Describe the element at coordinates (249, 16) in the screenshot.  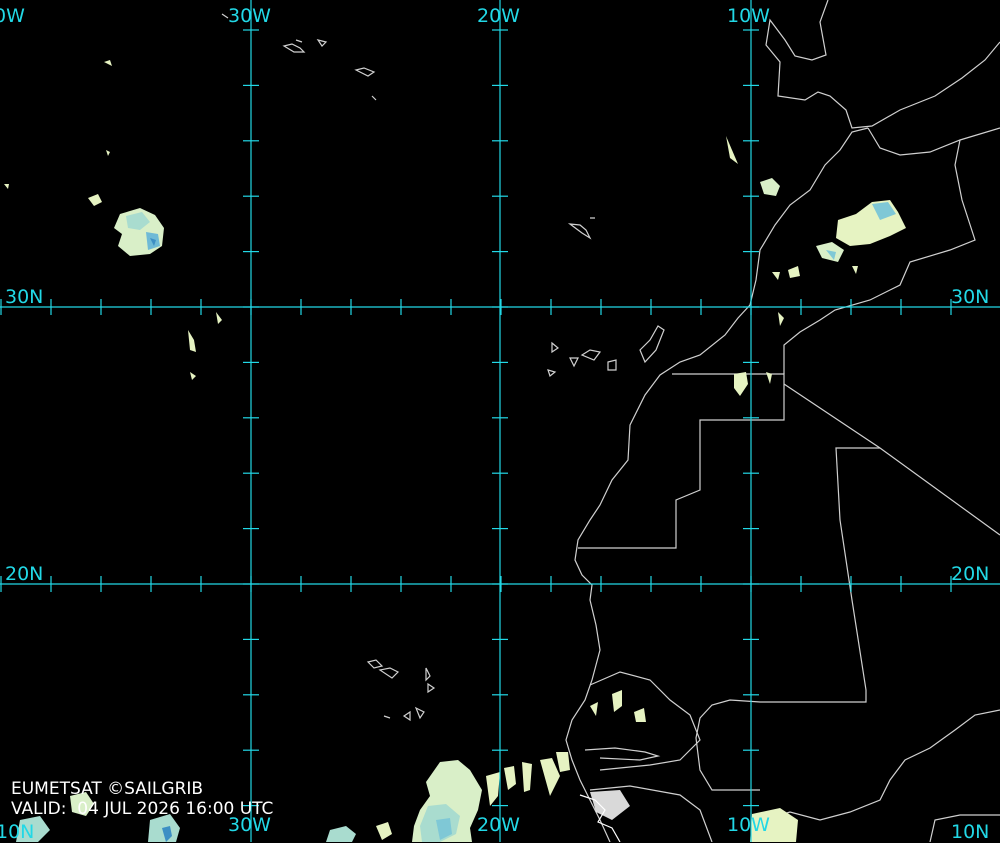
I see `longitude-label-30w-top: 30W` at that location.